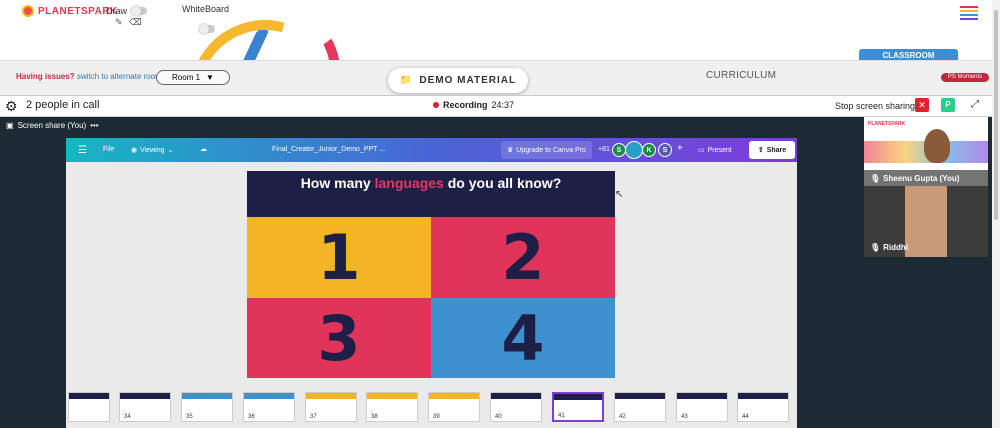 The image size is (1000, 428). What do you see at coordinates (921, 178) in the screenshot?
I see `participant-name: Sheenu Gupta (You)` at bounding box center [921, 178].